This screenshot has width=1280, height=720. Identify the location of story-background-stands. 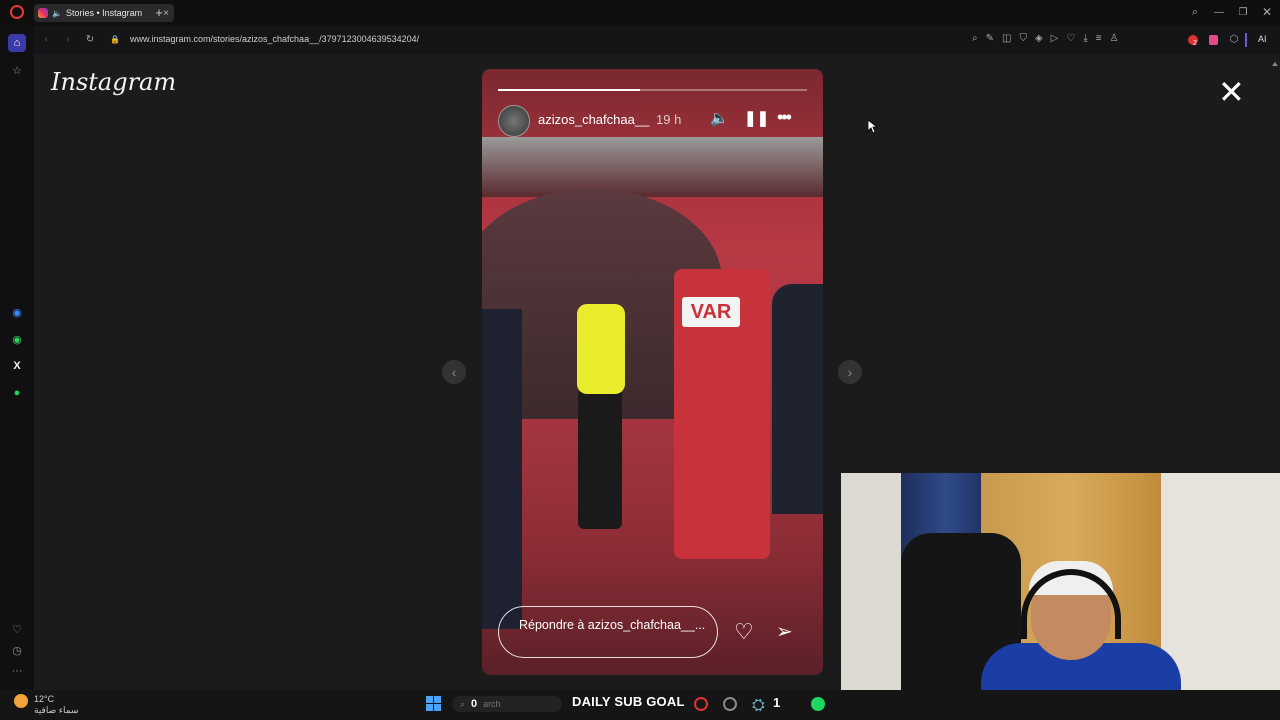
(652, 167).